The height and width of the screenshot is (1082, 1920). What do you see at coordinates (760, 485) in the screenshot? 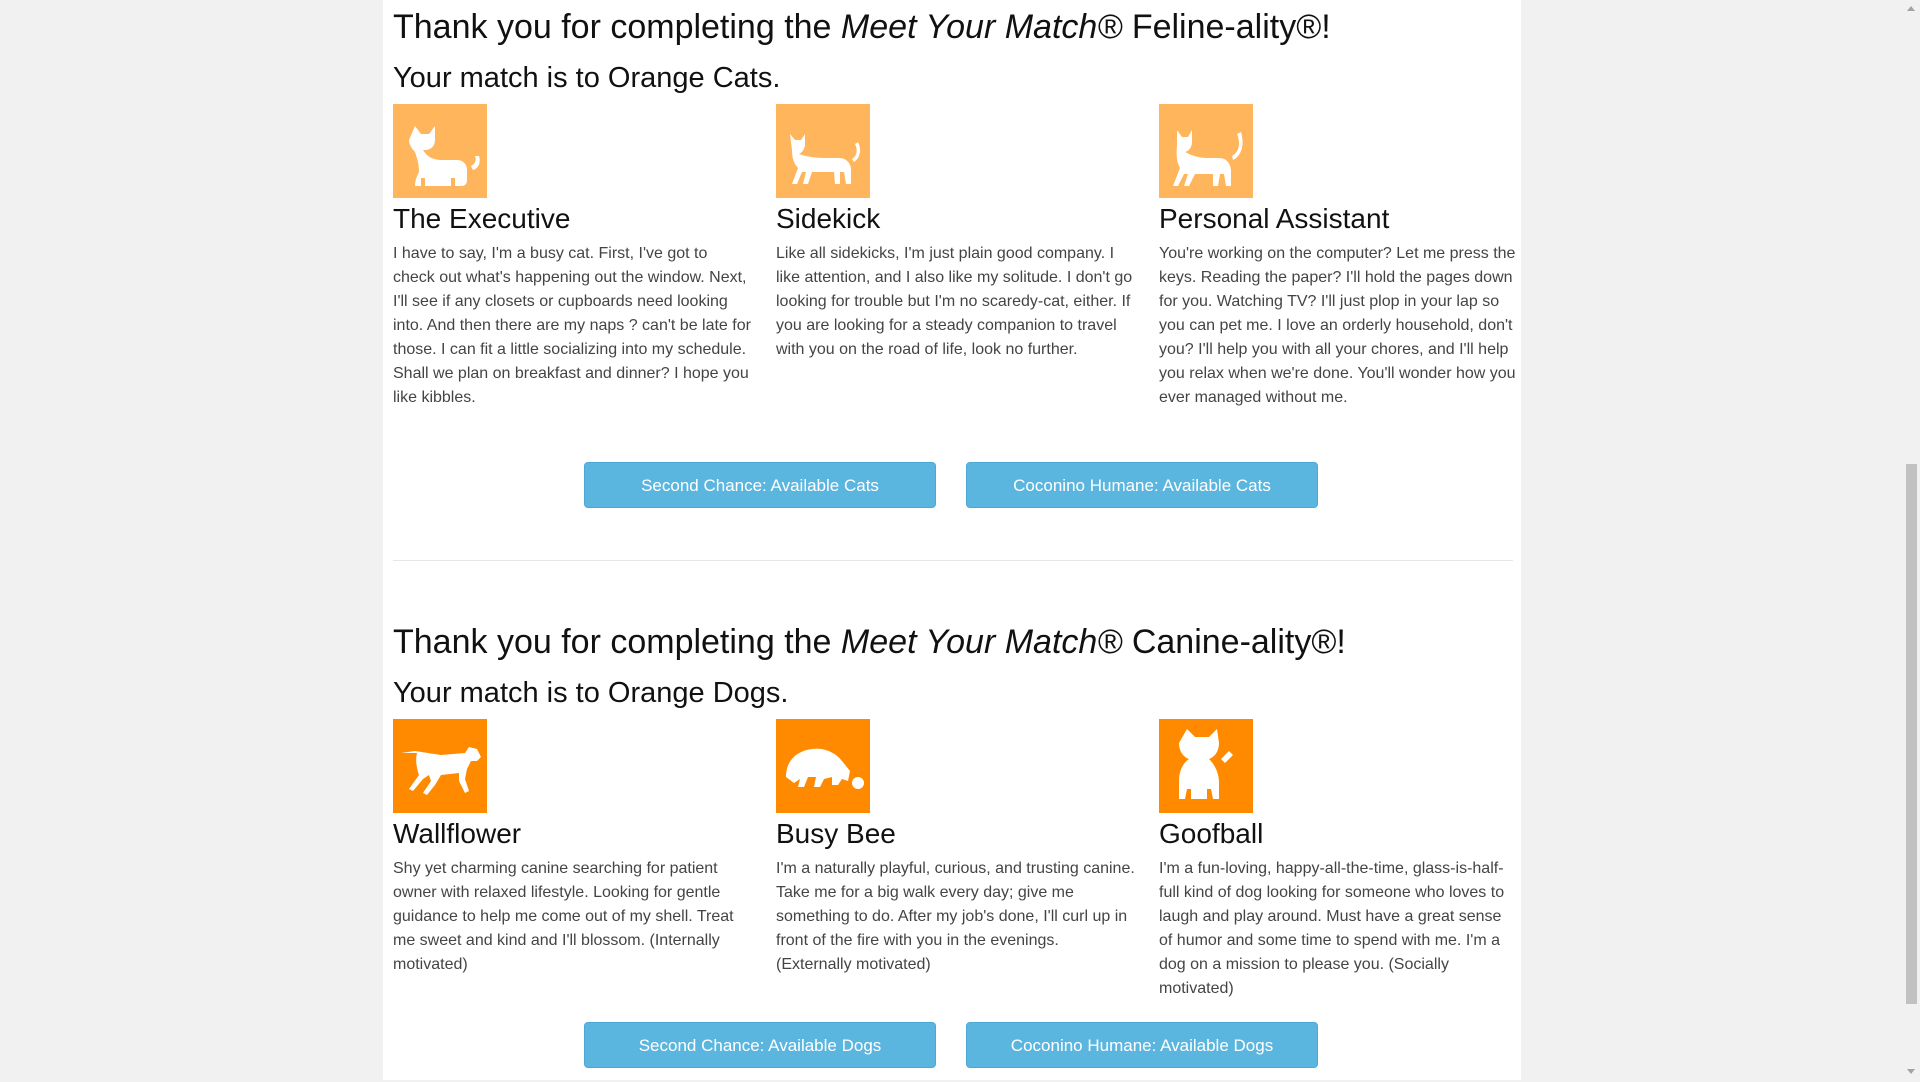
I see `second-chance-cats-button: Second Chance: Available Cats` at bounding box center [760, 485].